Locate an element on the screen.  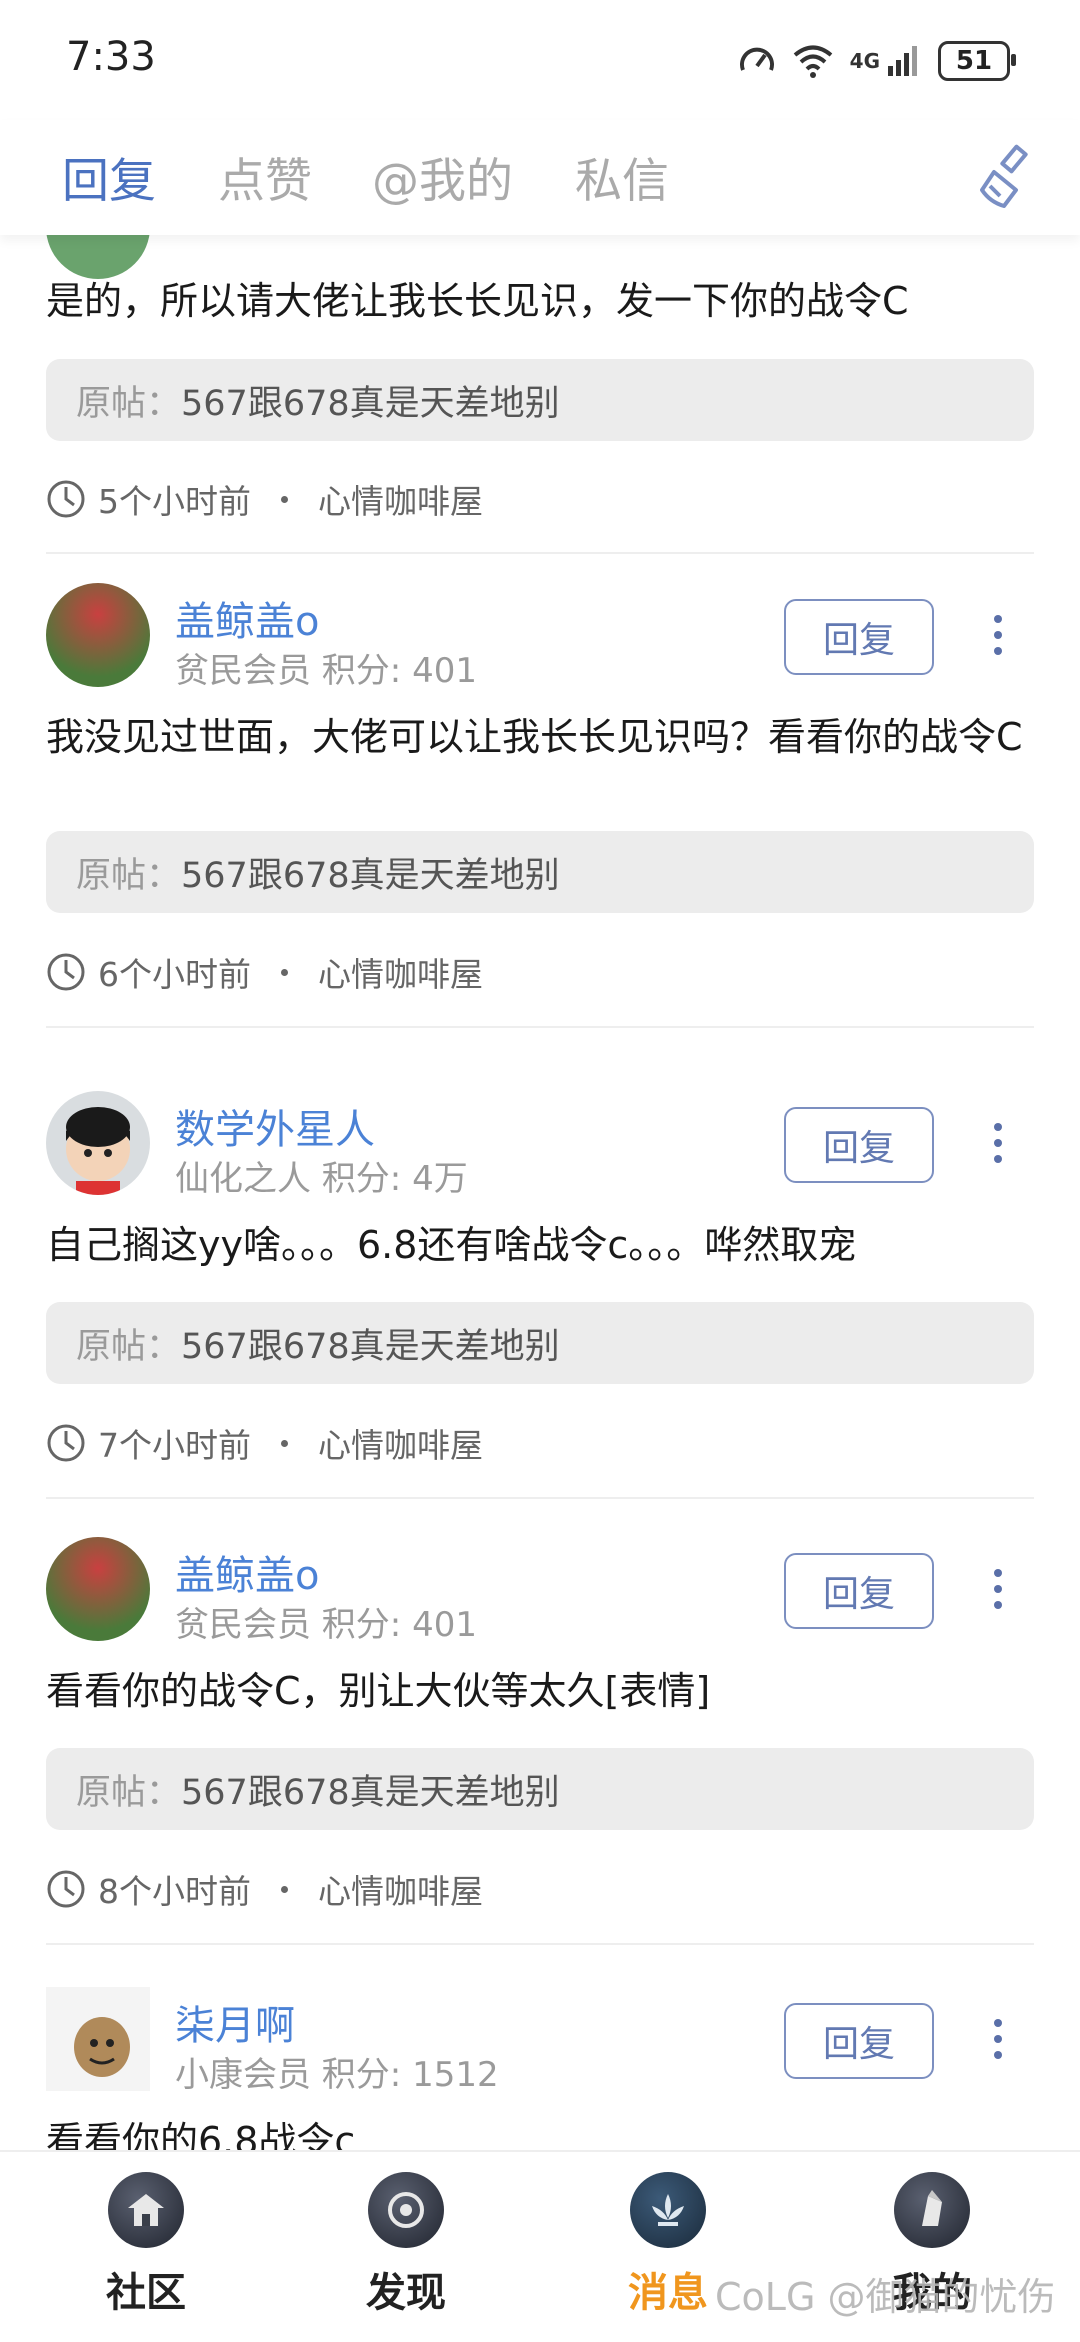
status-icons: 4G 51 is located at coordinates (877, 61).